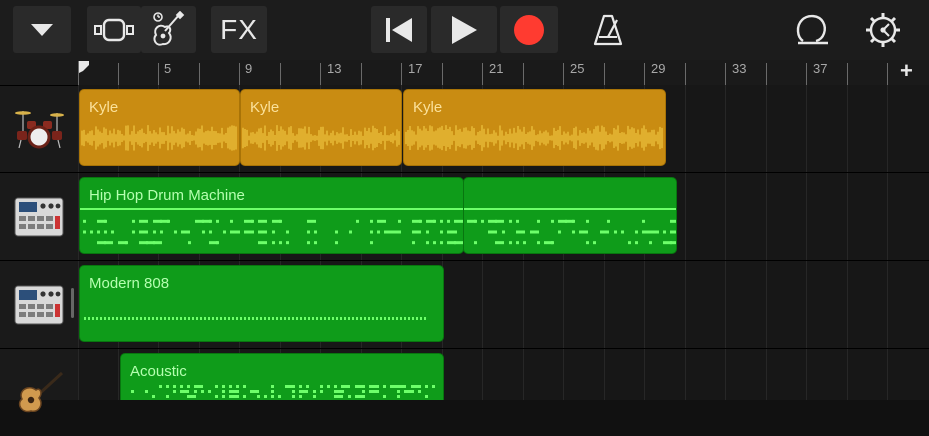  I want to click on track-resize-handle, so click(72, 303).